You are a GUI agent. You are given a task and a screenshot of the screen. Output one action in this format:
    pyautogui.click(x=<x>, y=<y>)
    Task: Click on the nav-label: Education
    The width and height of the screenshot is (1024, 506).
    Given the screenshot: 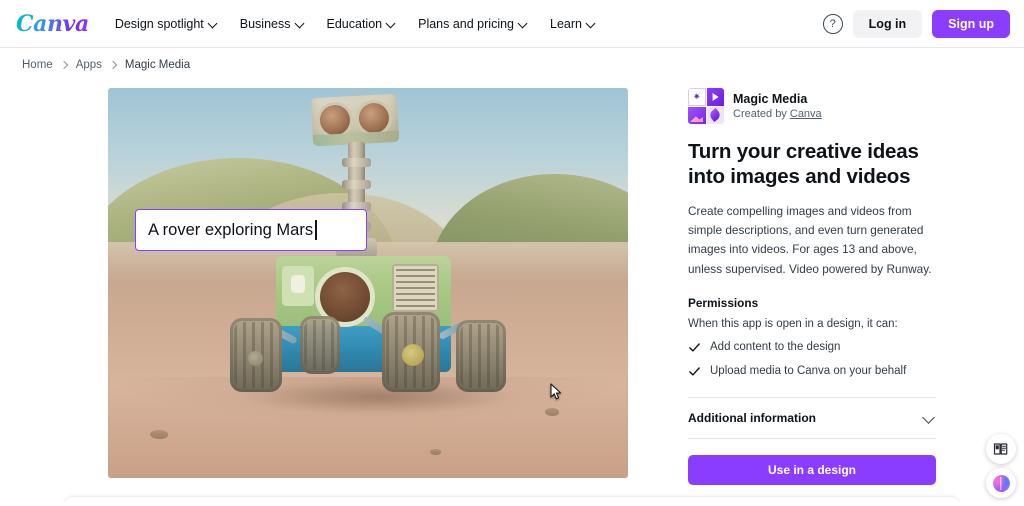 What is the action you would take?
    pyautogui.click(x=354, y=23)
    